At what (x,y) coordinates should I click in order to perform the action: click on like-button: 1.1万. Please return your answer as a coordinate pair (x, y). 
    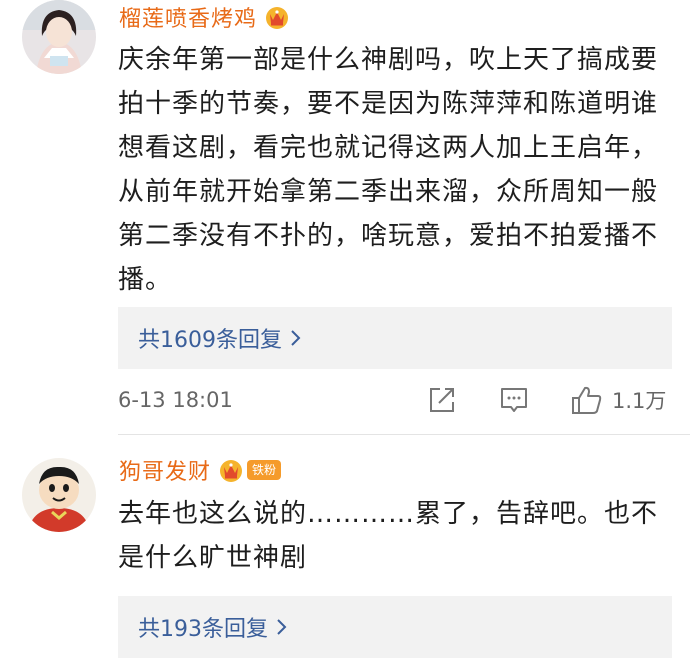
    Looking at the image, I should click on (618, 400).